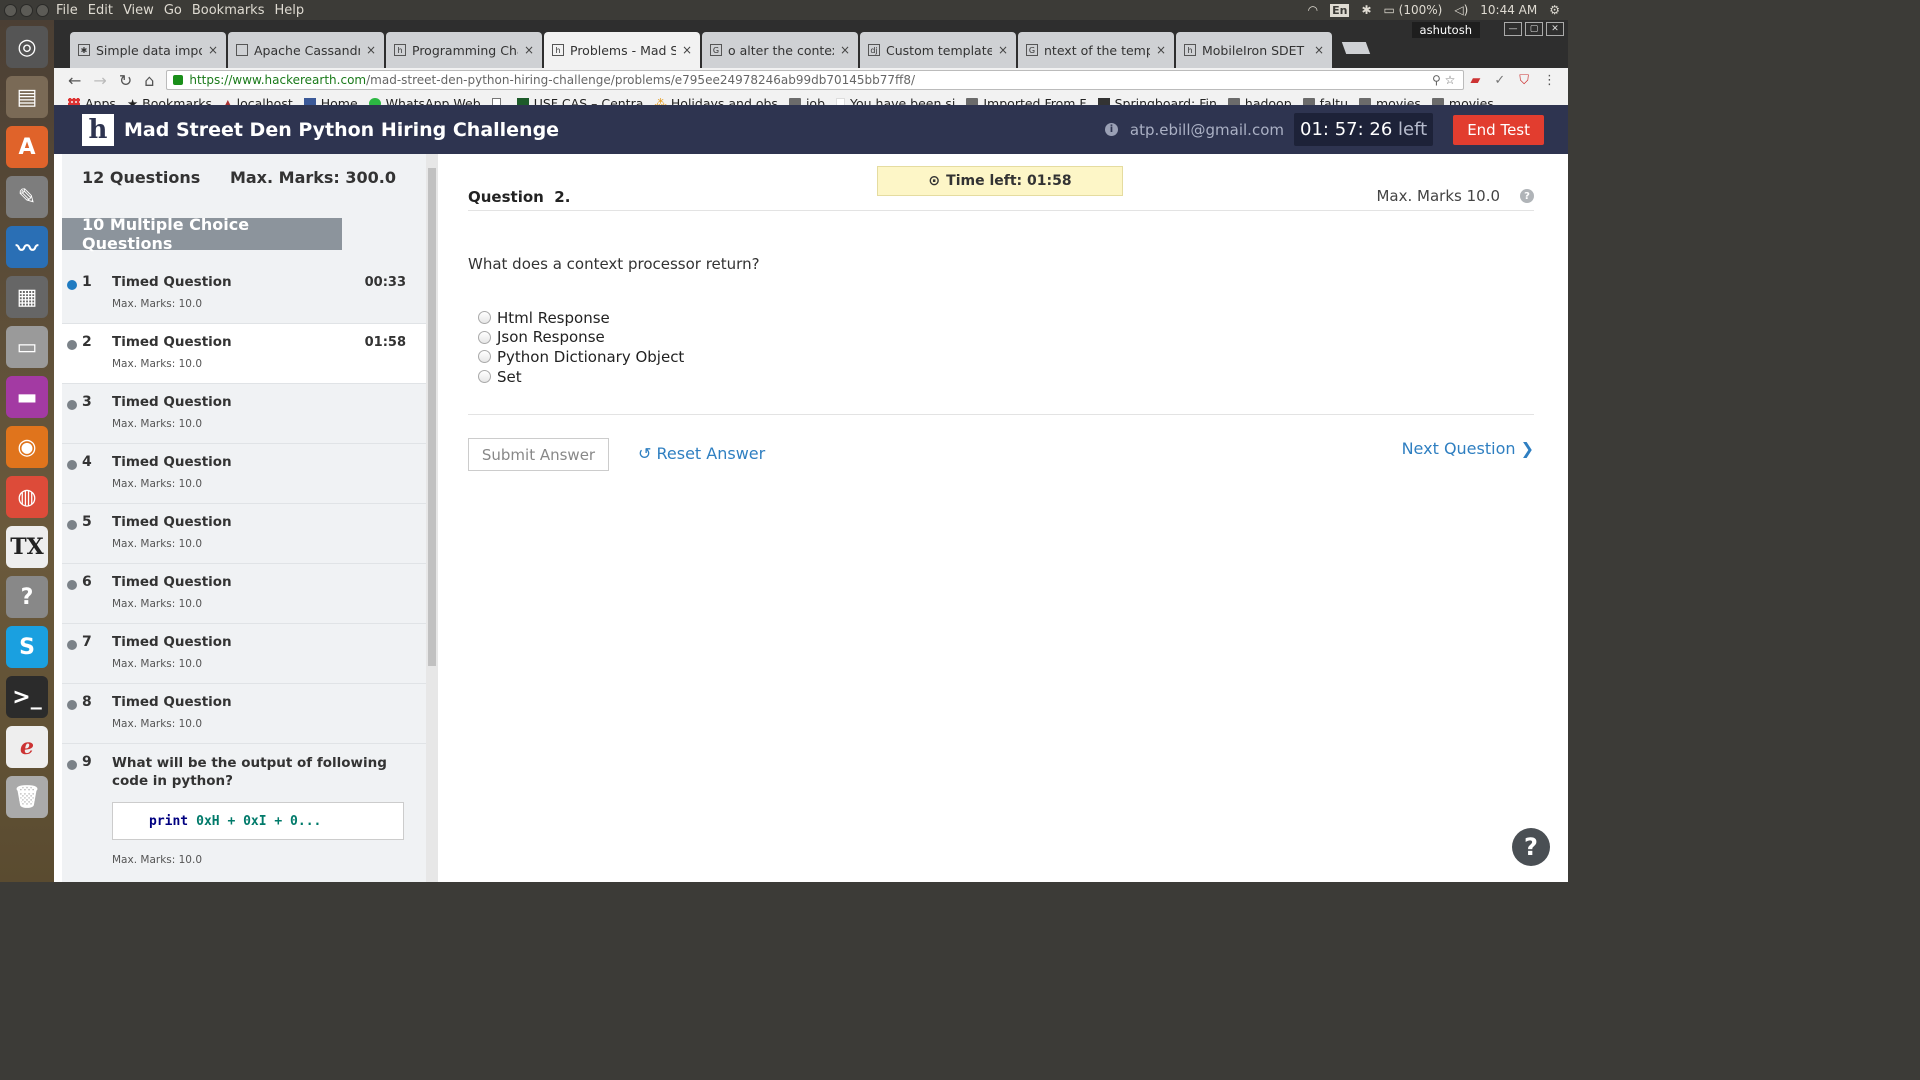 The width and height of the screenshot is (1920, 1080). I want to click on system-tray: ◠ En ✱ ▭ (100%) ◁) 10:44 AM ⚙, so click(1438, 10).